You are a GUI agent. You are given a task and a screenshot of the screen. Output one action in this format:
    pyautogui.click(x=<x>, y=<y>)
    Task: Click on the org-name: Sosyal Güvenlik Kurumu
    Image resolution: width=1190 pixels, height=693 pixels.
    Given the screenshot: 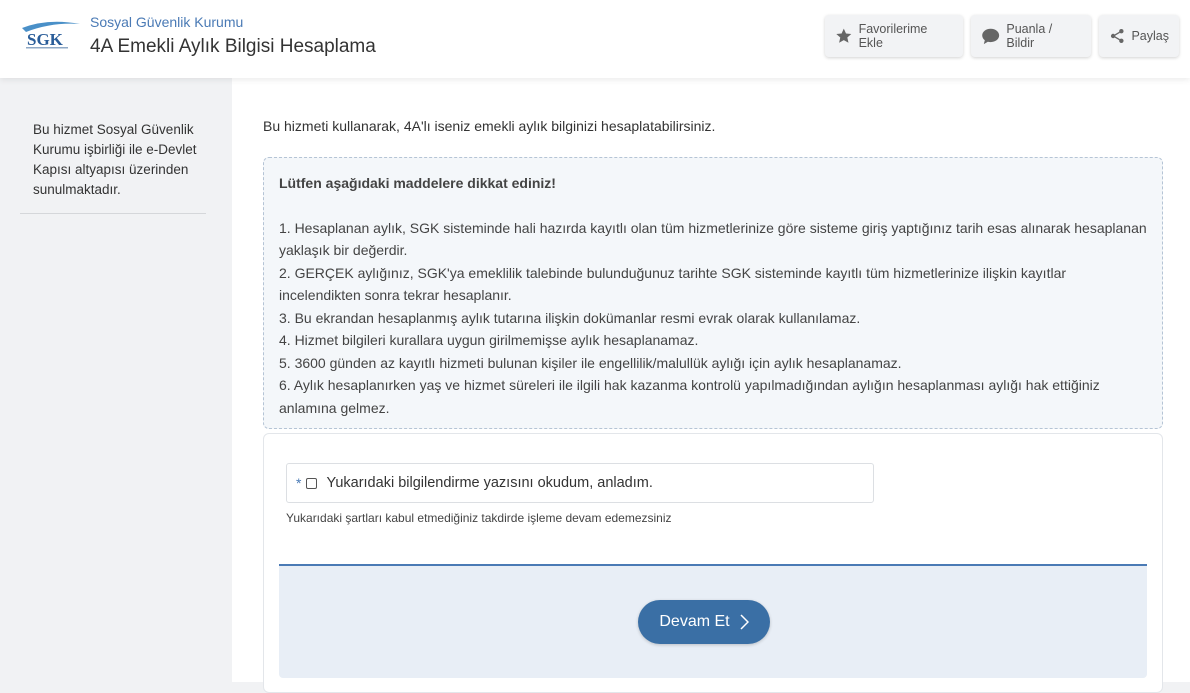 What is the action you would take?
    pyautogui.click(x=167, y=22)
    